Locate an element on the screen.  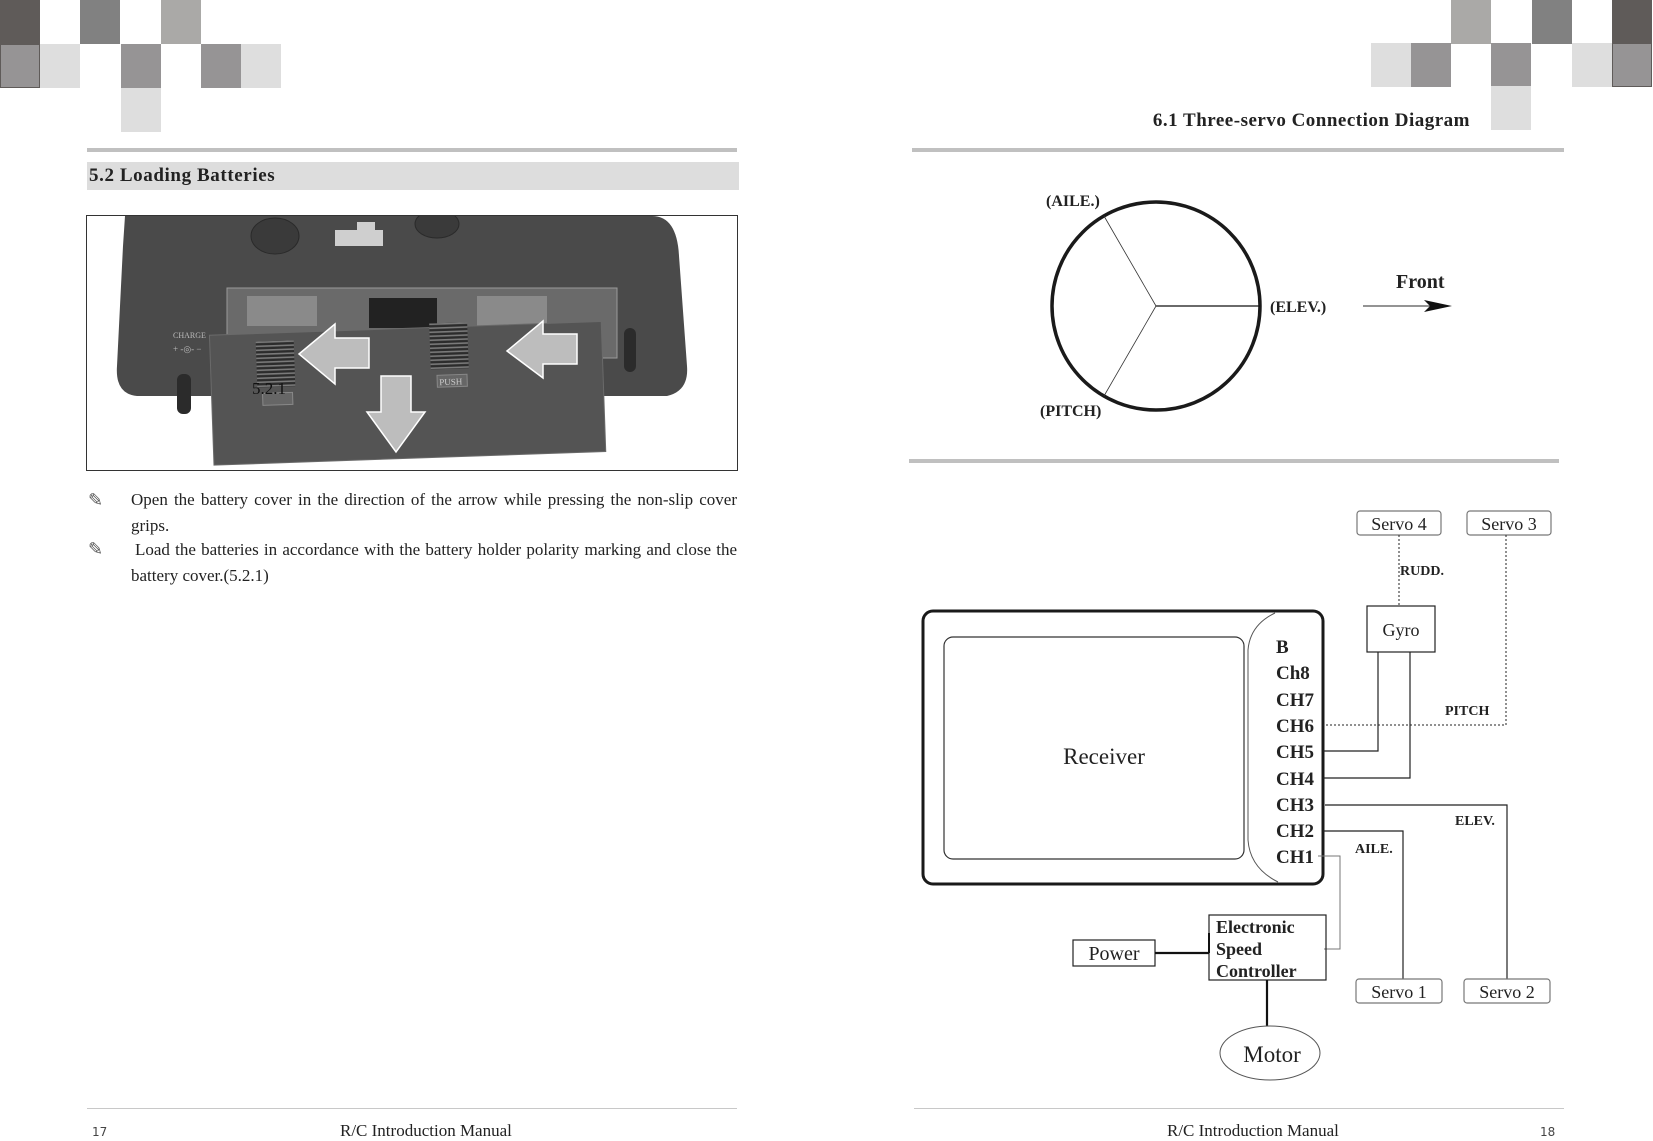
elev-label: ELEV. is located at coordinates (1475, 821).